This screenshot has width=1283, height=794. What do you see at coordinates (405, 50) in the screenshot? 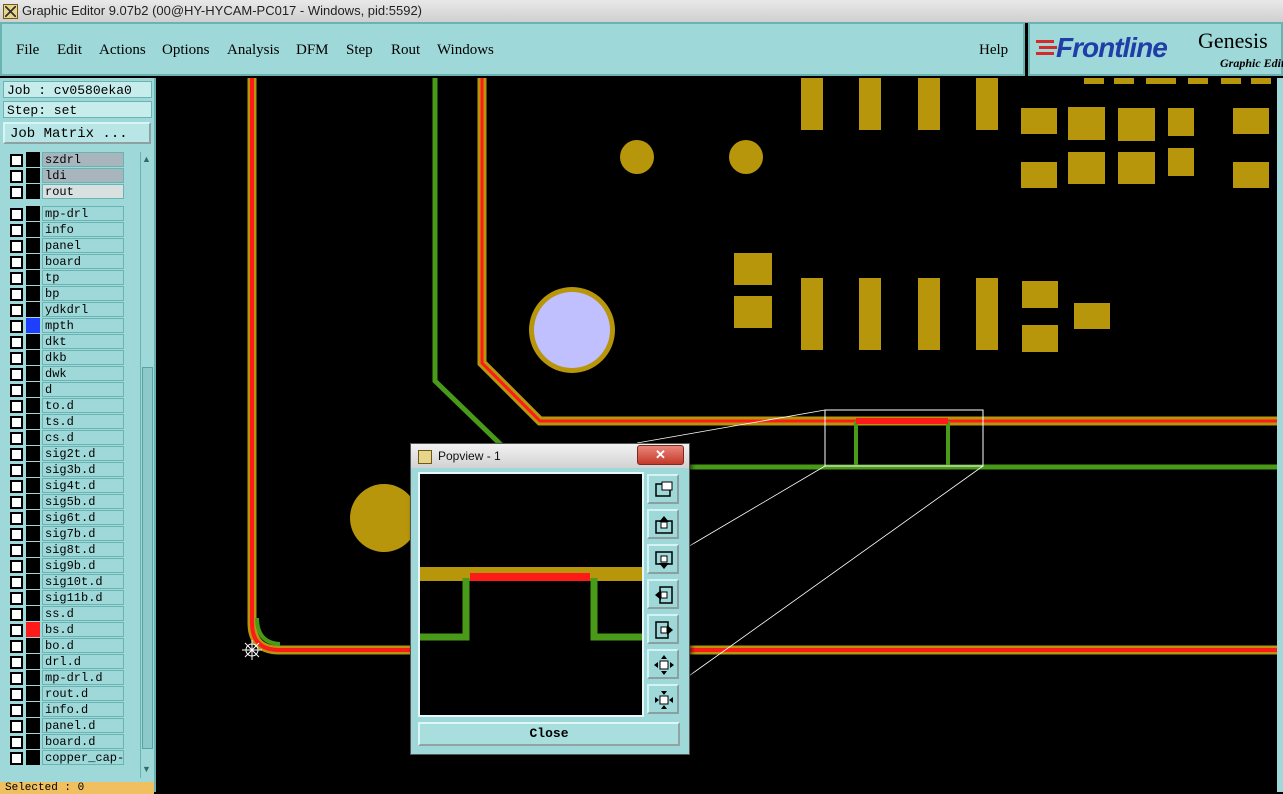
I see `menu-rout: Rout` at bounding box center [405, 50].